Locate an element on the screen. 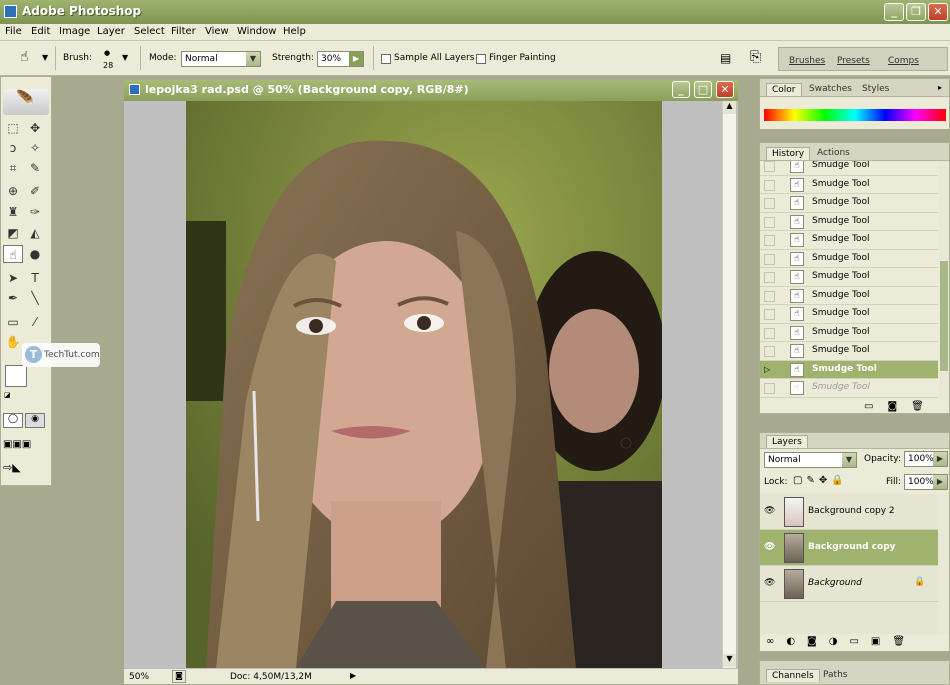 The width and height of the screenshot is (950, 685). vertical-scrollbar: ▲ ▼ is located at coordinates (729, 384).